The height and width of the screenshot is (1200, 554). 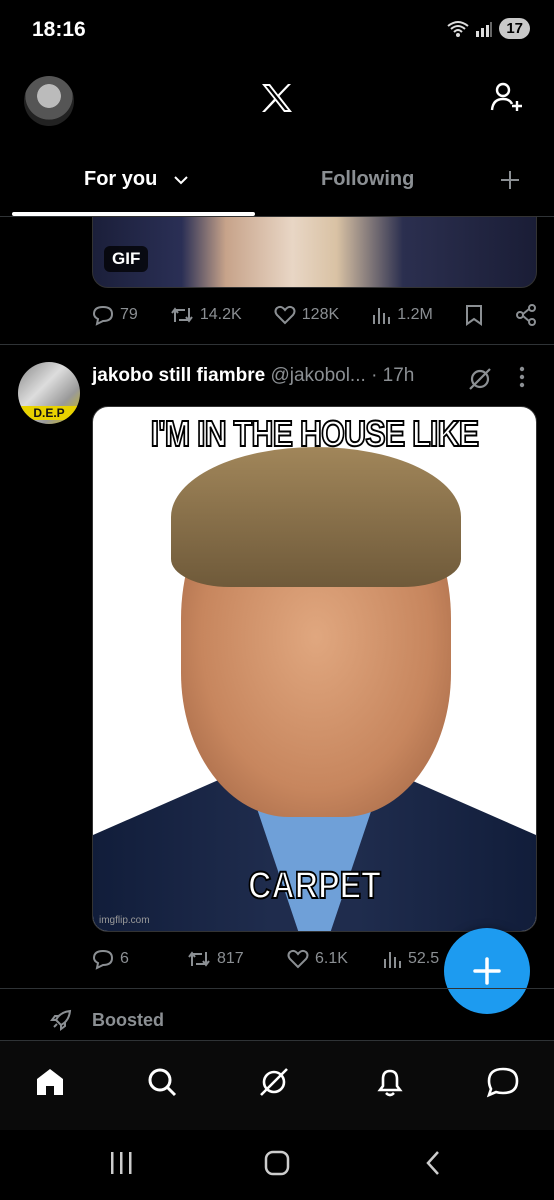 I want to click on post-divider, so click(x=277, y=344).